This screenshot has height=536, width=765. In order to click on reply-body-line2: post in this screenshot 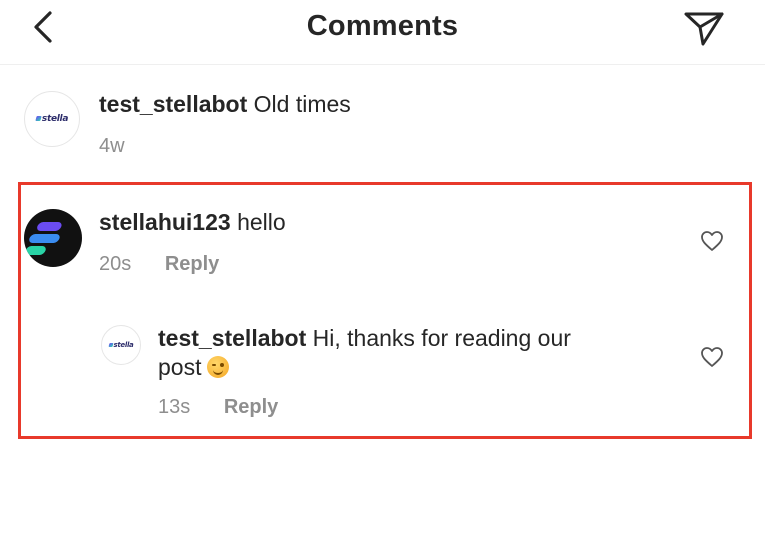, I will do `click(180, 367)`.